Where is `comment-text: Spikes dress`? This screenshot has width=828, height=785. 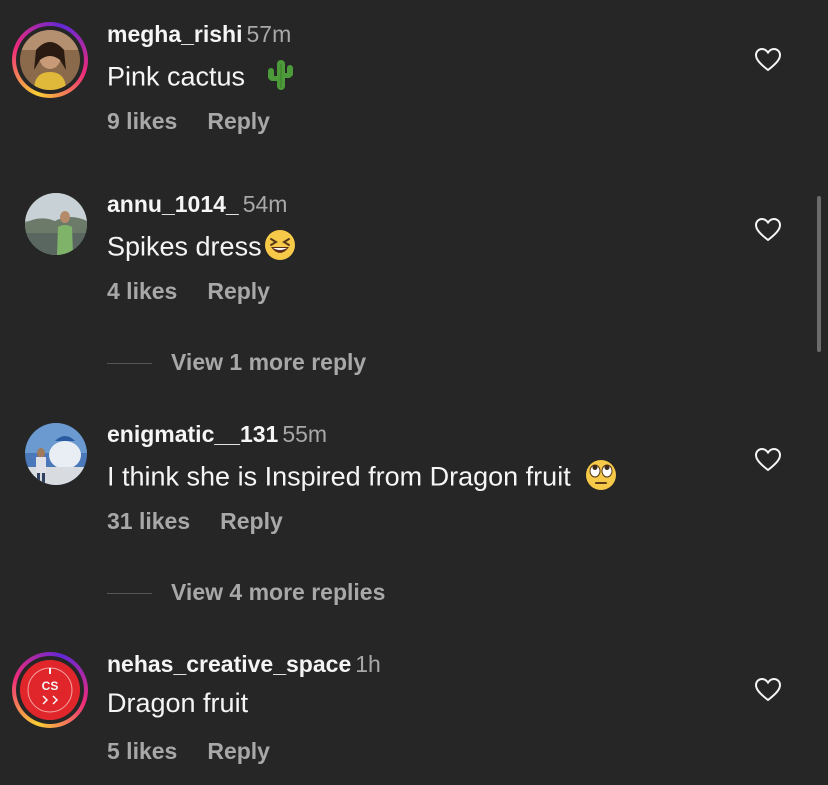
comment-text: Spikes dress is located at coordinates (184, 246).